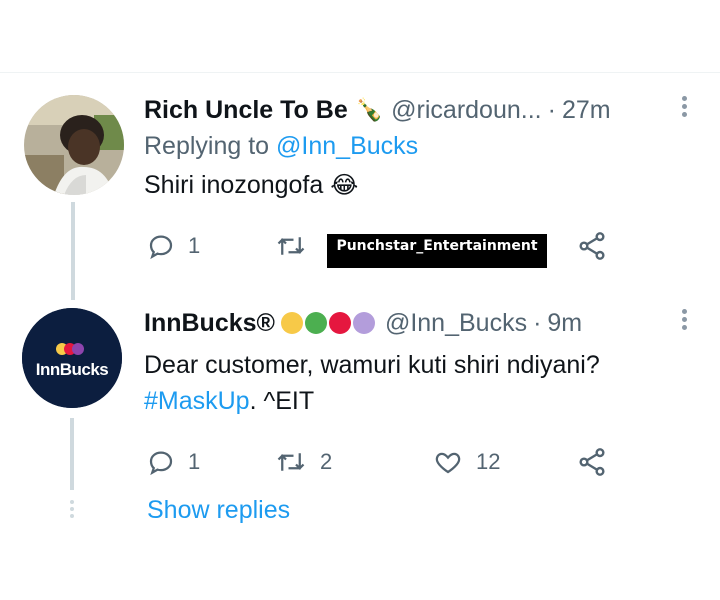 The width and height of the screenshot is (720, 600). Describe the element at coordinates (209, 323) in the screenshot. I see `display-name: InnBucks®` at that location.